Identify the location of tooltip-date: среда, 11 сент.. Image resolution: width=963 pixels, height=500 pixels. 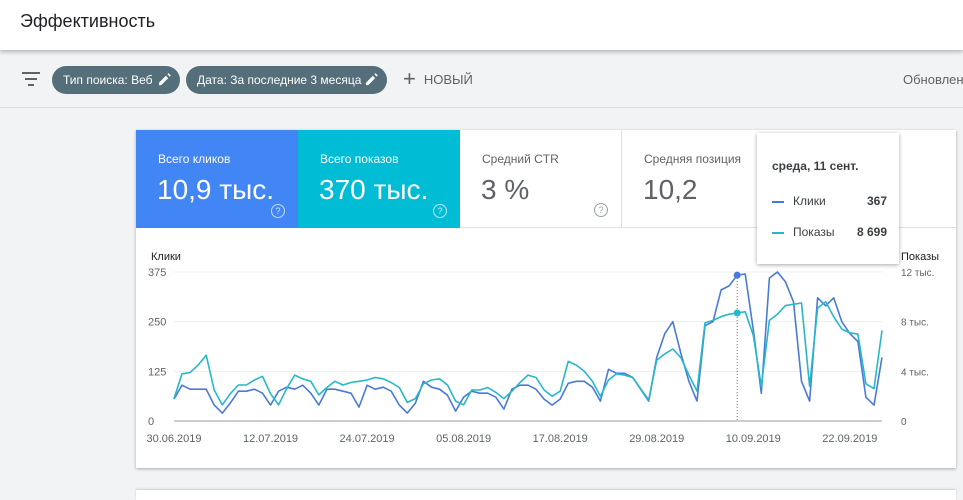
(815, 166).